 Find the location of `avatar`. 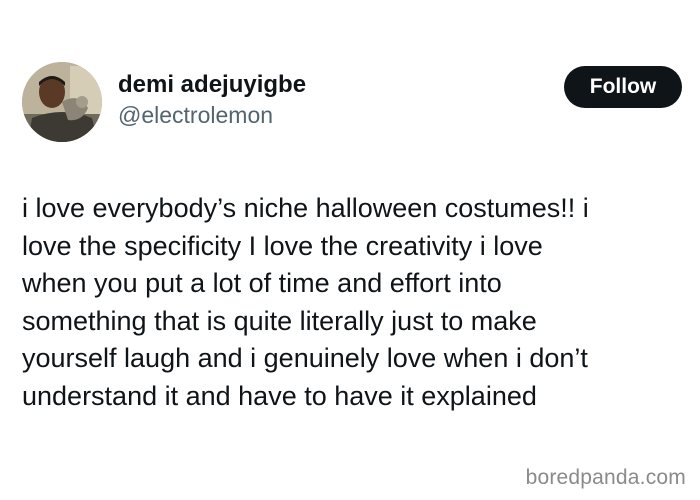

avatar is located at coordinates (62, 102).